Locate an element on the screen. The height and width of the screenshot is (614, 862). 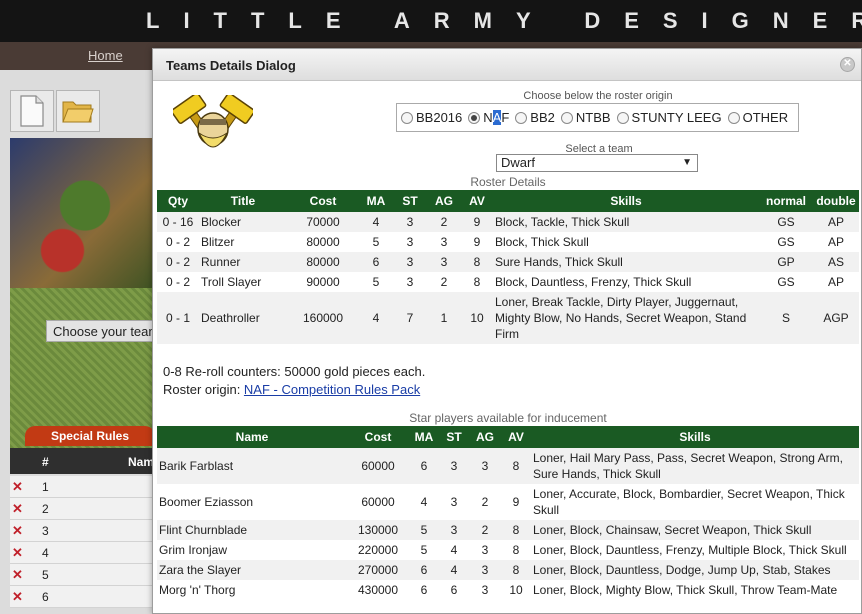
cell-double: AS is located at coordinates (836, 262).